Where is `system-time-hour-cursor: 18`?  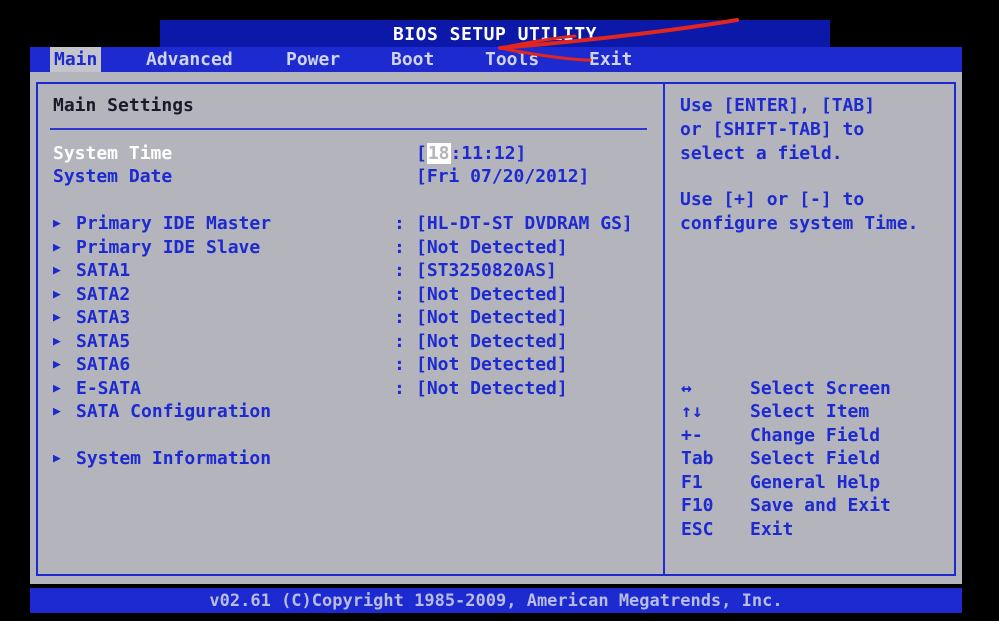 system-time-hour-cursor: 18 is located at coordinates (438, 153).